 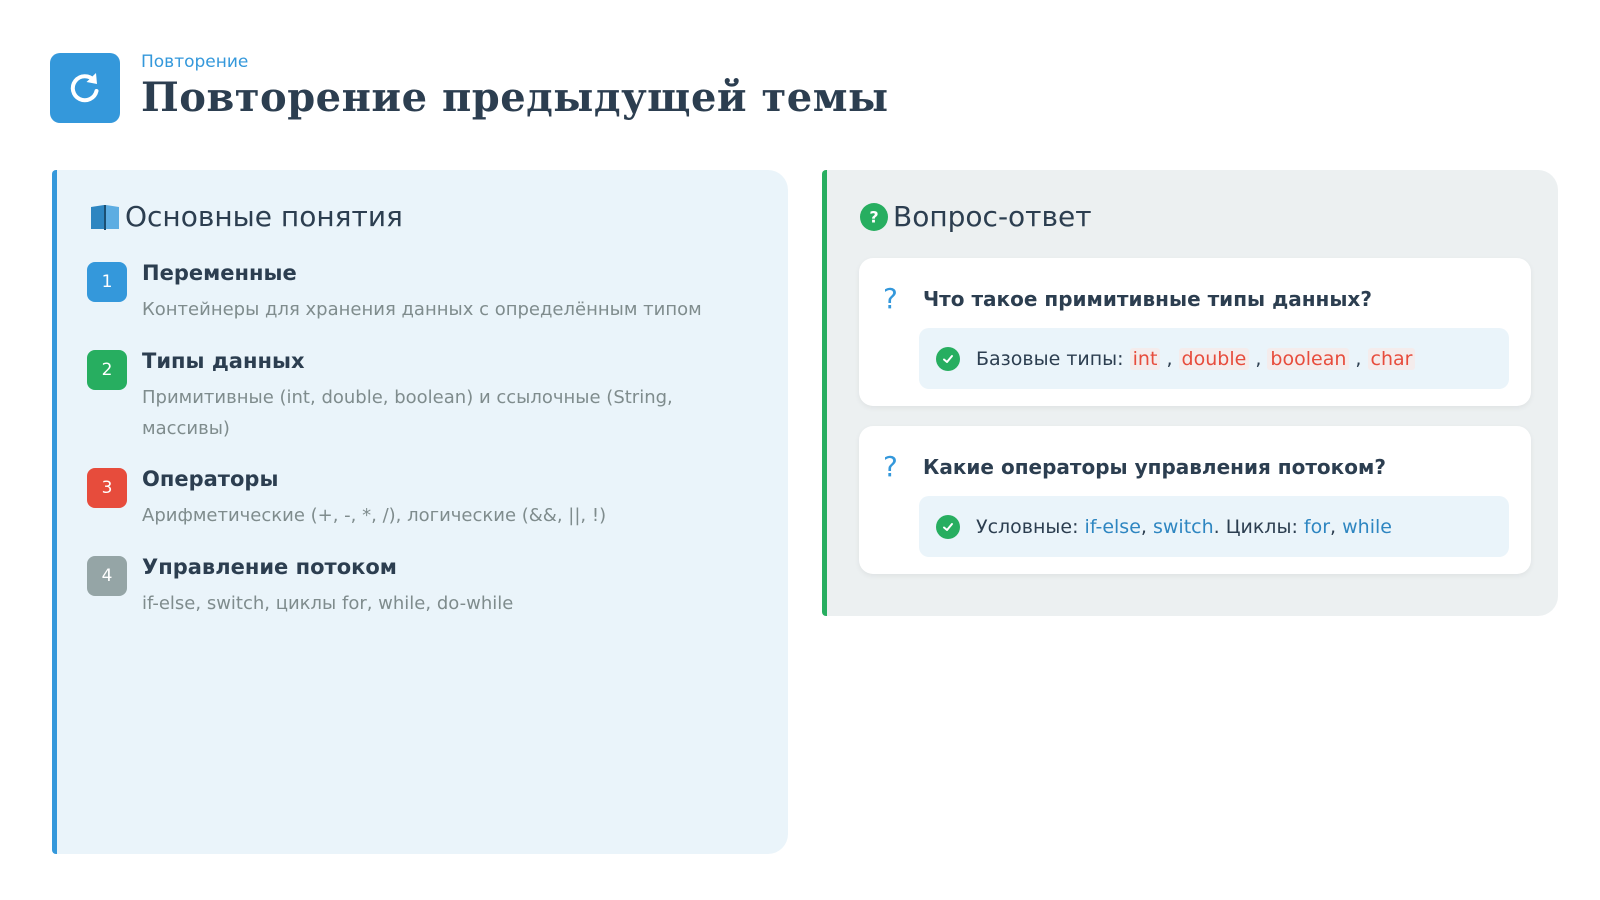 What do you see at coordinates (1391, 358) in the screenshot?
I see `code-char: char` at bounding box center [1391, 358].